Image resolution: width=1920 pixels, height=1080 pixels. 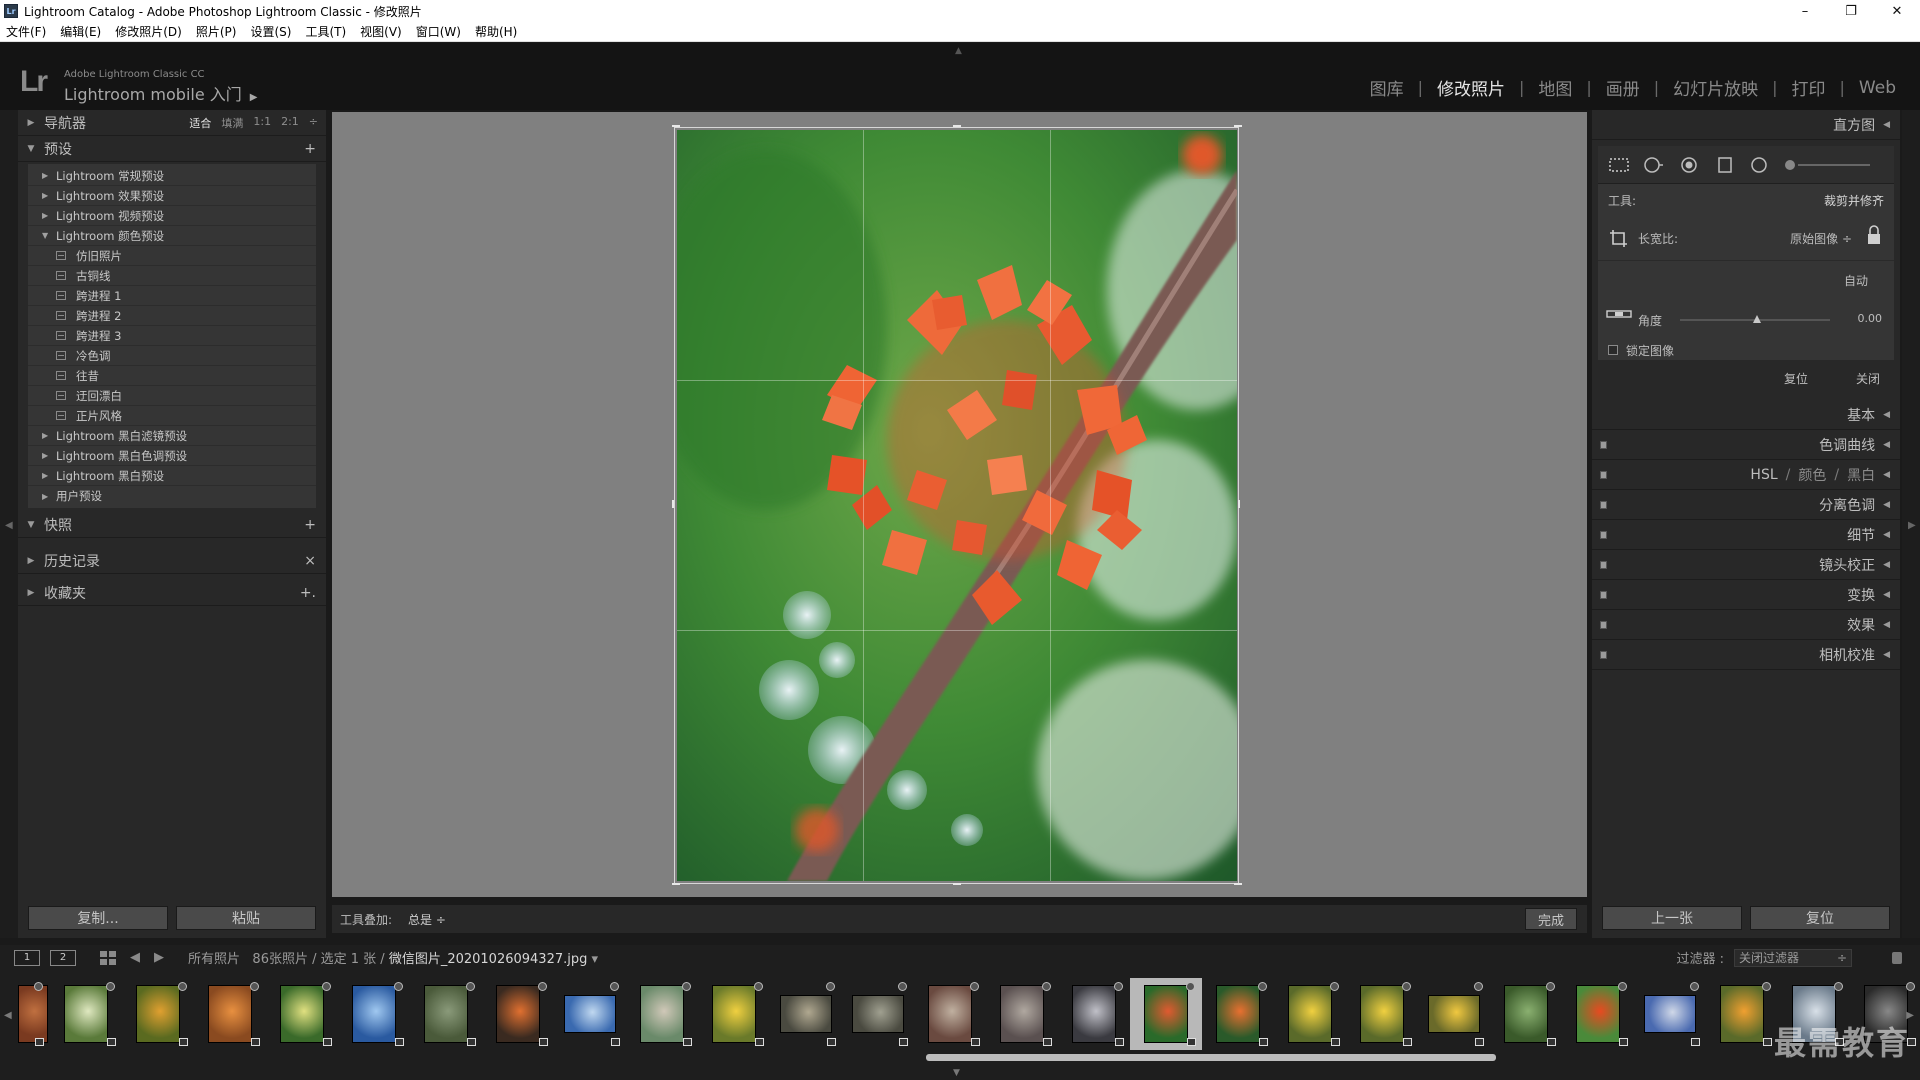 I want to click on crop-handle-br, so click(x=1238, y=884).